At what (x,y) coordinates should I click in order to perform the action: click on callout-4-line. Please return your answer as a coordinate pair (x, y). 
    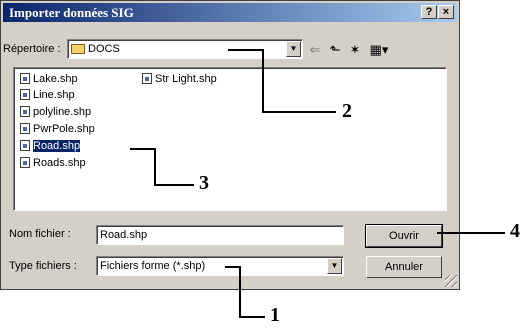
    Looking at the image, I should click on (471, 233).